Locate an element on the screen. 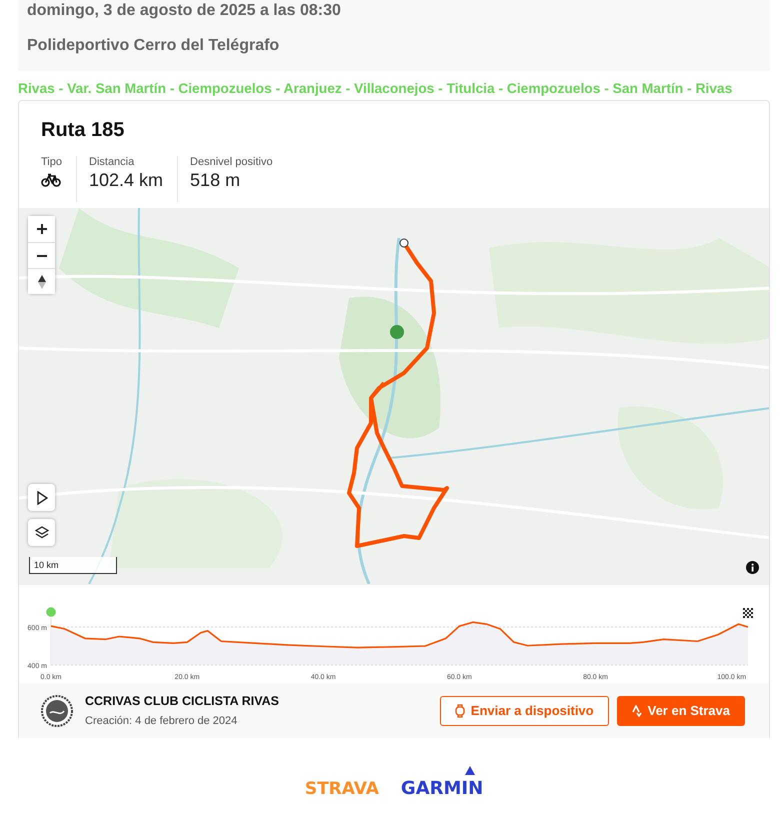 This screenshot has height=821, width=784. route-description: Rivas - Var. San Martín - Ciempozuelos - Aranjuez - Villaconejos - Titulcia - Ciempozuelos - San Martín - Rivas is located at coordinates (375, 89).